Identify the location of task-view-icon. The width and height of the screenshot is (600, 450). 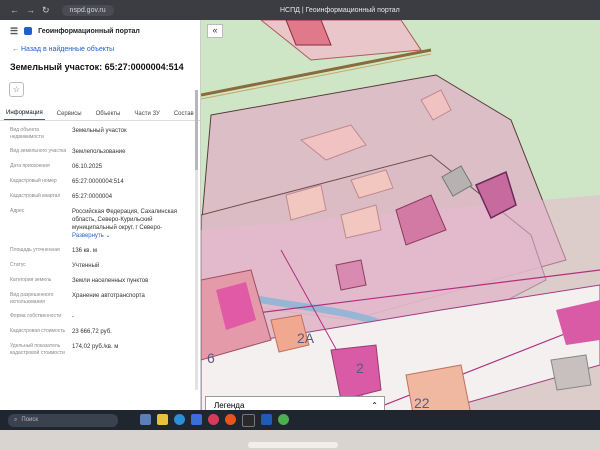
(145, 419).